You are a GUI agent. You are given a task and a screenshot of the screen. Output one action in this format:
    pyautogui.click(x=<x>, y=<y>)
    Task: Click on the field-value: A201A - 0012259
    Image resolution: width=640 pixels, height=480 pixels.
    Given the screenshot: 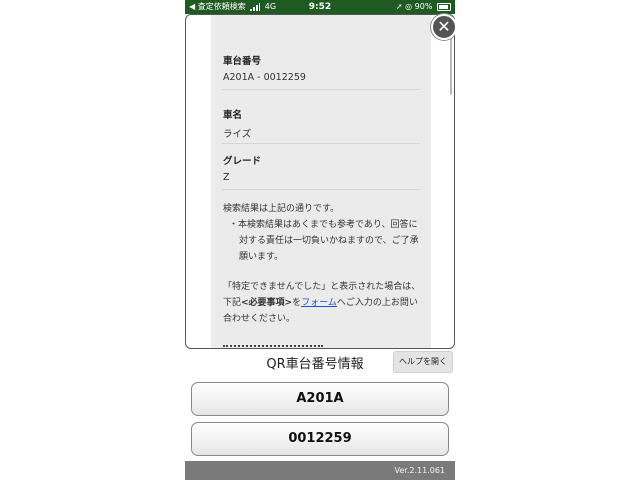 What is the action you would take?
    pyautogui.click(x=264, y=77)
    